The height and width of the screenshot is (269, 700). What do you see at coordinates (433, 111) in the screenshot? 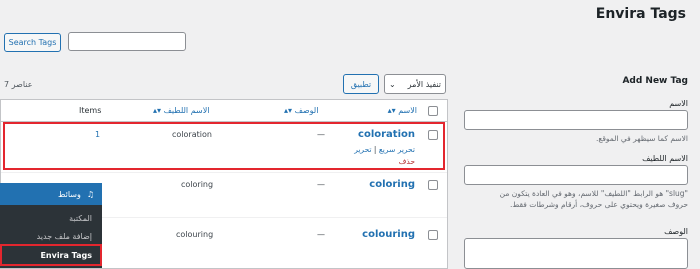
I see `select-all-checkbox` at bounding box center [433, 111].